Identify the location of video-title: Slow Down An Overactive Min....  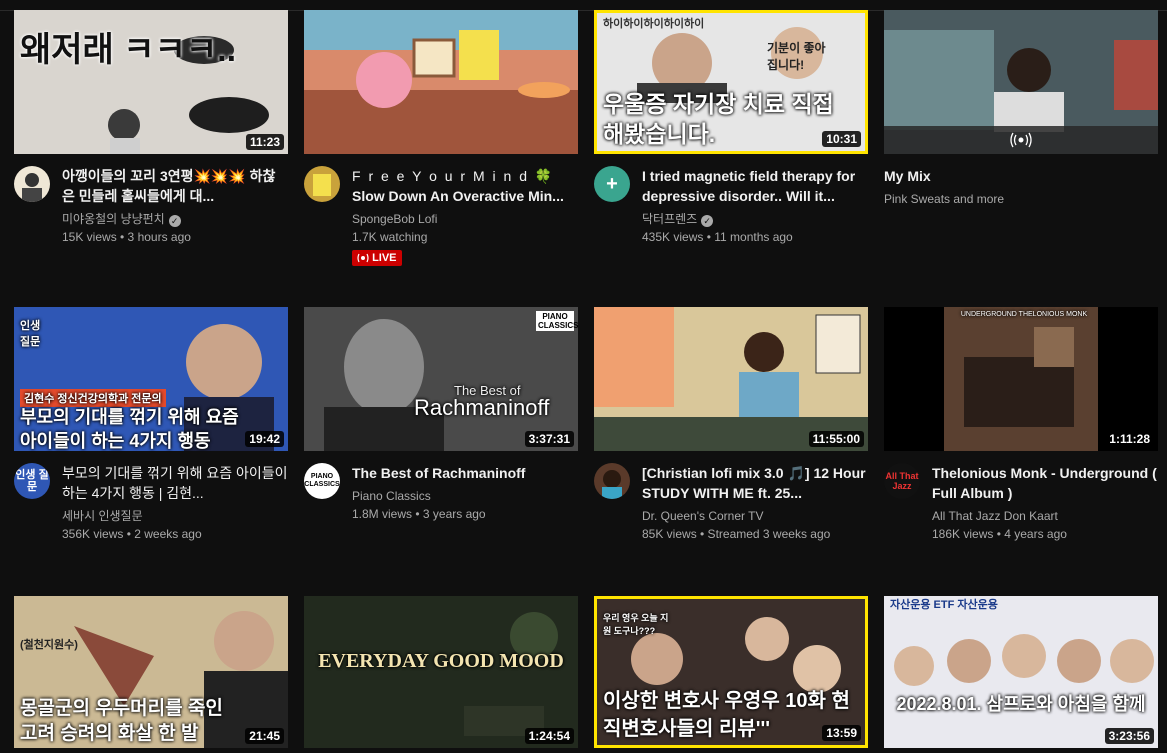
(465, 196).